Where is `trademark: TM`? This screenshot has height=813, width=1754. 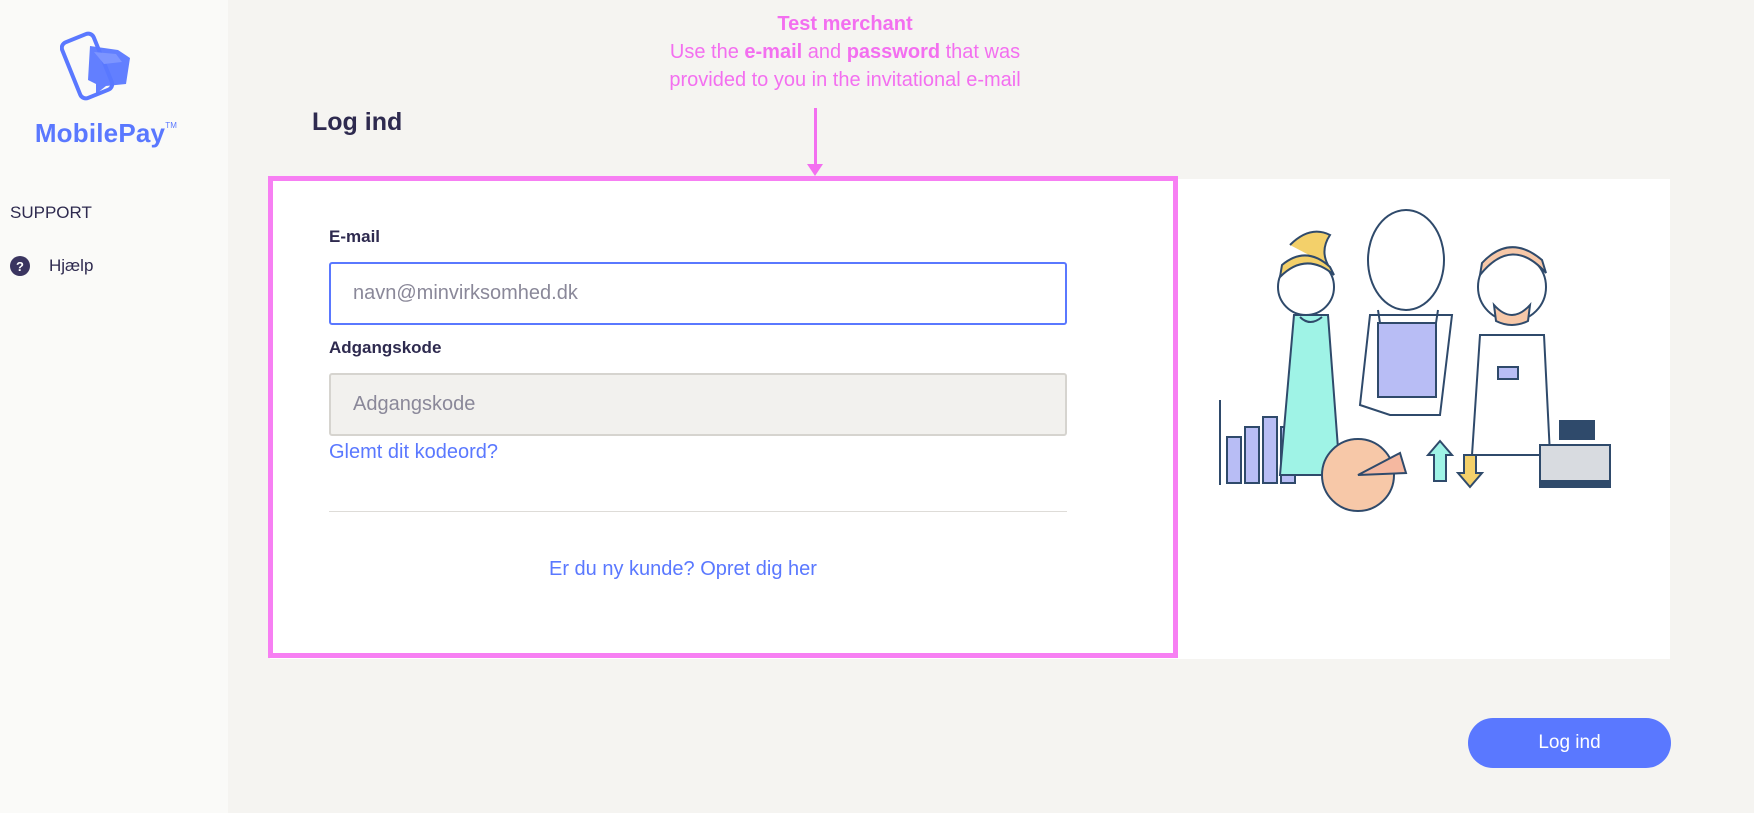 trademark: TM is located at coordinates (171, 125).